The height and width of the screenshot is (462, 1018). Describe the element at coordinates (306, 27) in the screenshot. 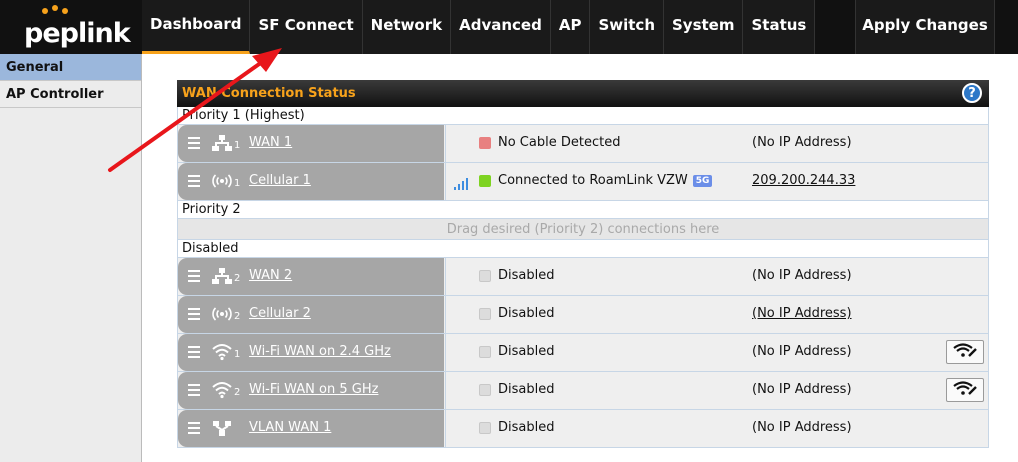

I see `nav-tab-sf-connect: SF Connect` at that location.